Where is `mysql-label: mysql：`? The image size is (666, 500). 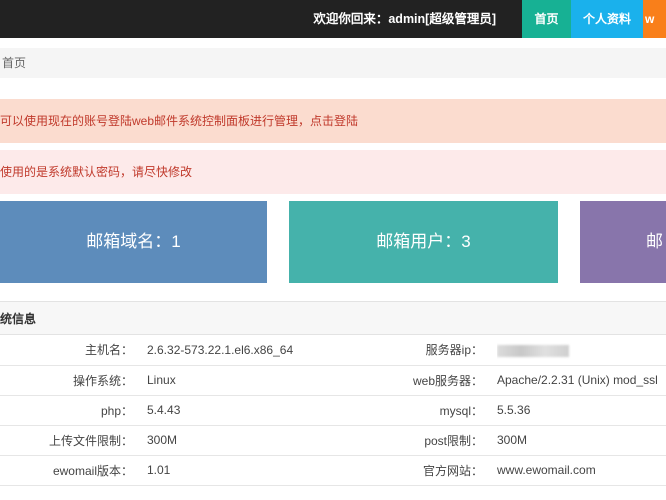
mysql-label: mysql： is located at coordinates (452, 410).